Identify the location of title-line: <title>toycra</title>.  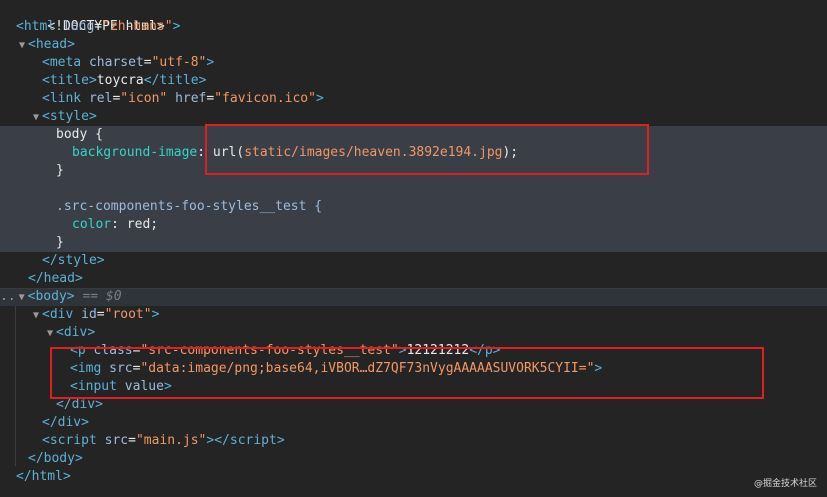
(413, 81).